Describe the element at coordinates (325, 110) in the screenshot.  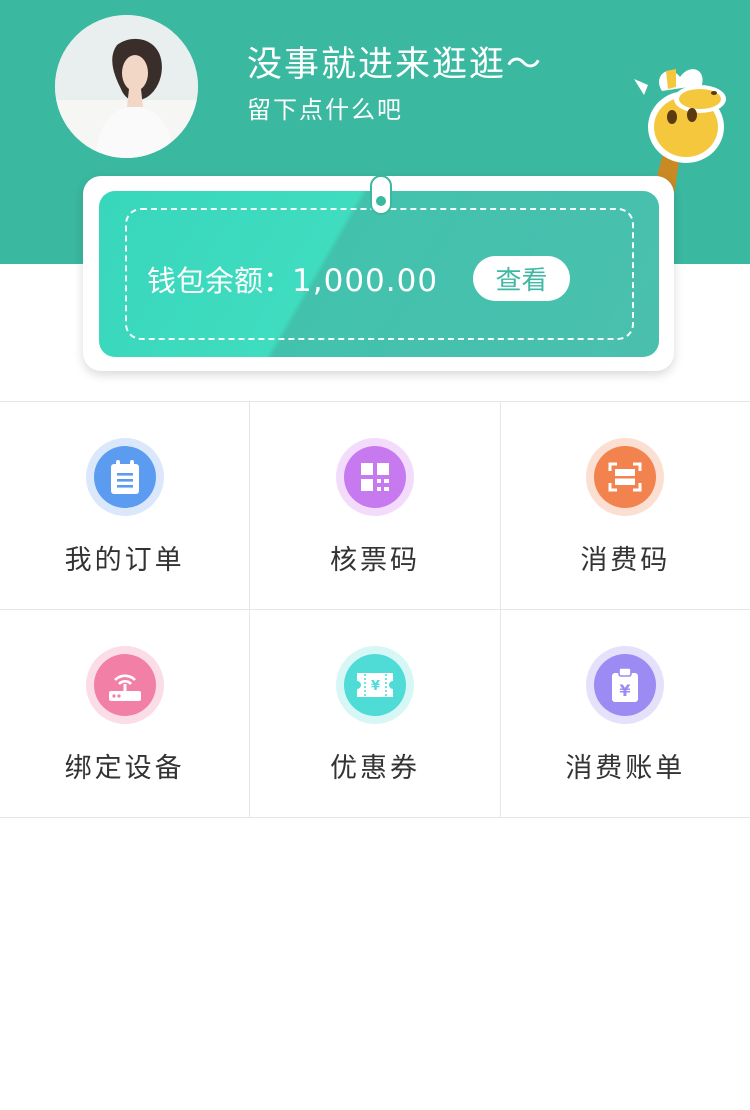
I see `greeting-subtitle: 留下点什么吧` at that location.